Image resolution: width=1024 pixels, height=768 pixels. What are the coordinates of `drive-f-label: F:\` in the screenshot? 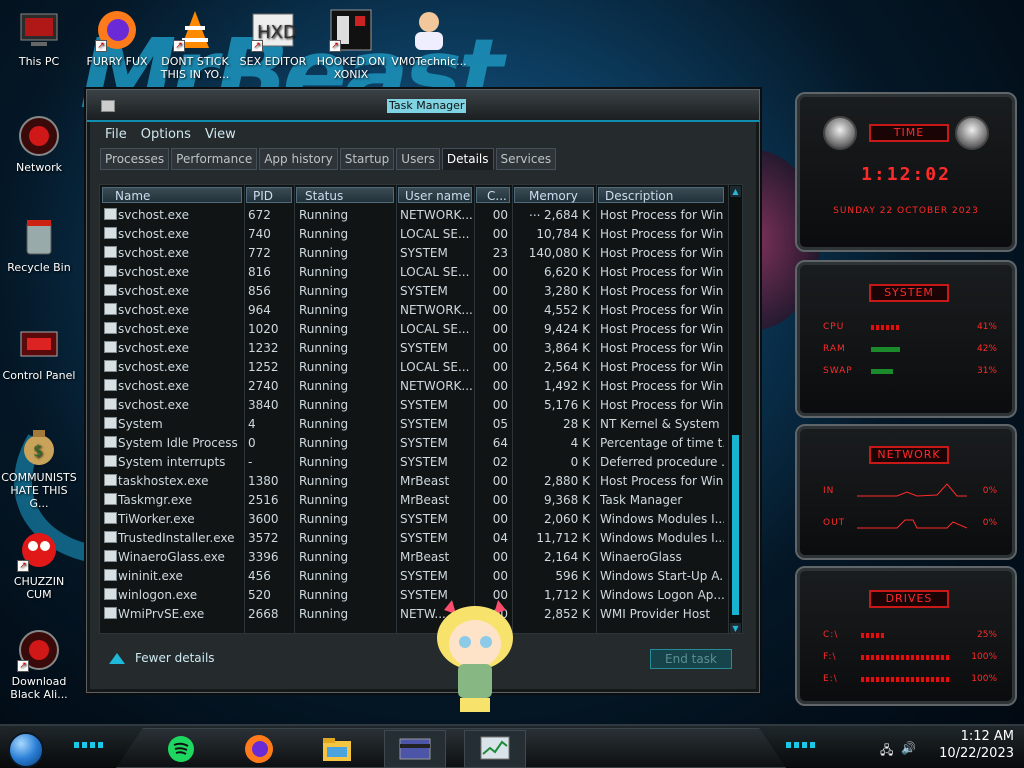 It's located at (830, 657).